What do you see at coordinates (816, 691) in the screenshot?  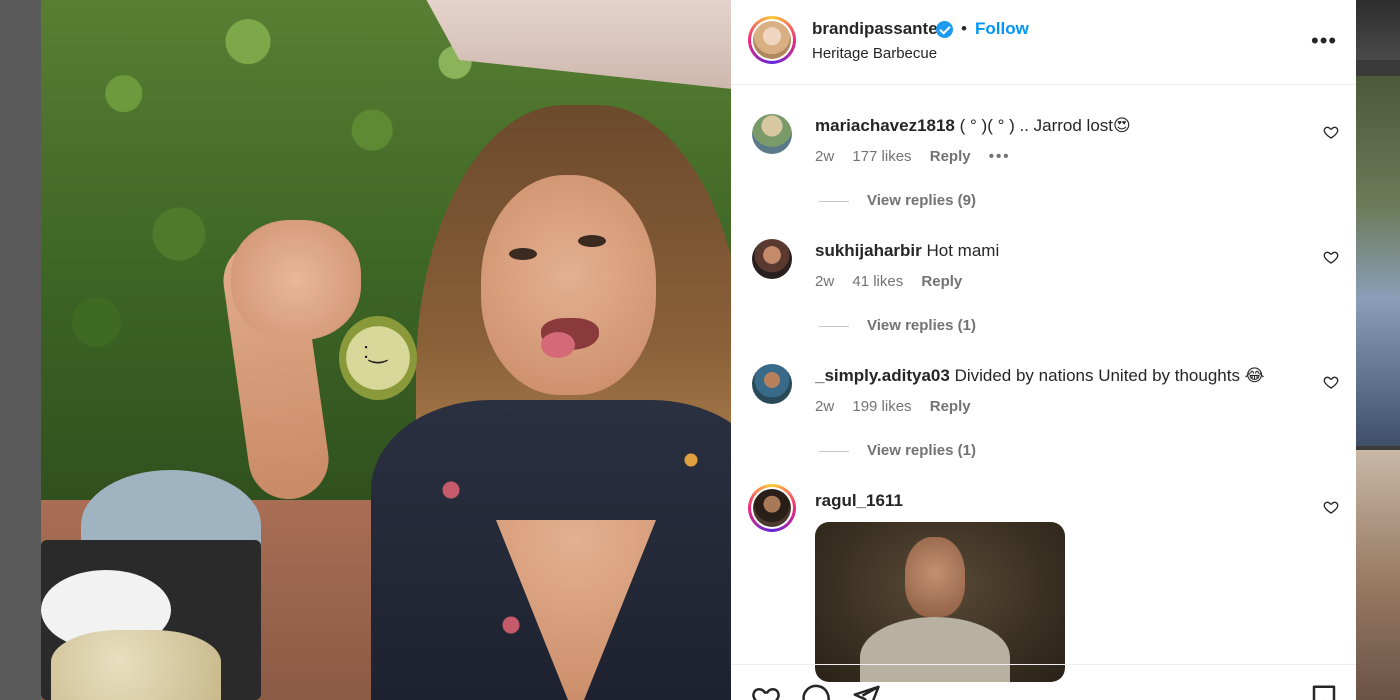 I see `comment-icon` at bounding box center [816, 691].